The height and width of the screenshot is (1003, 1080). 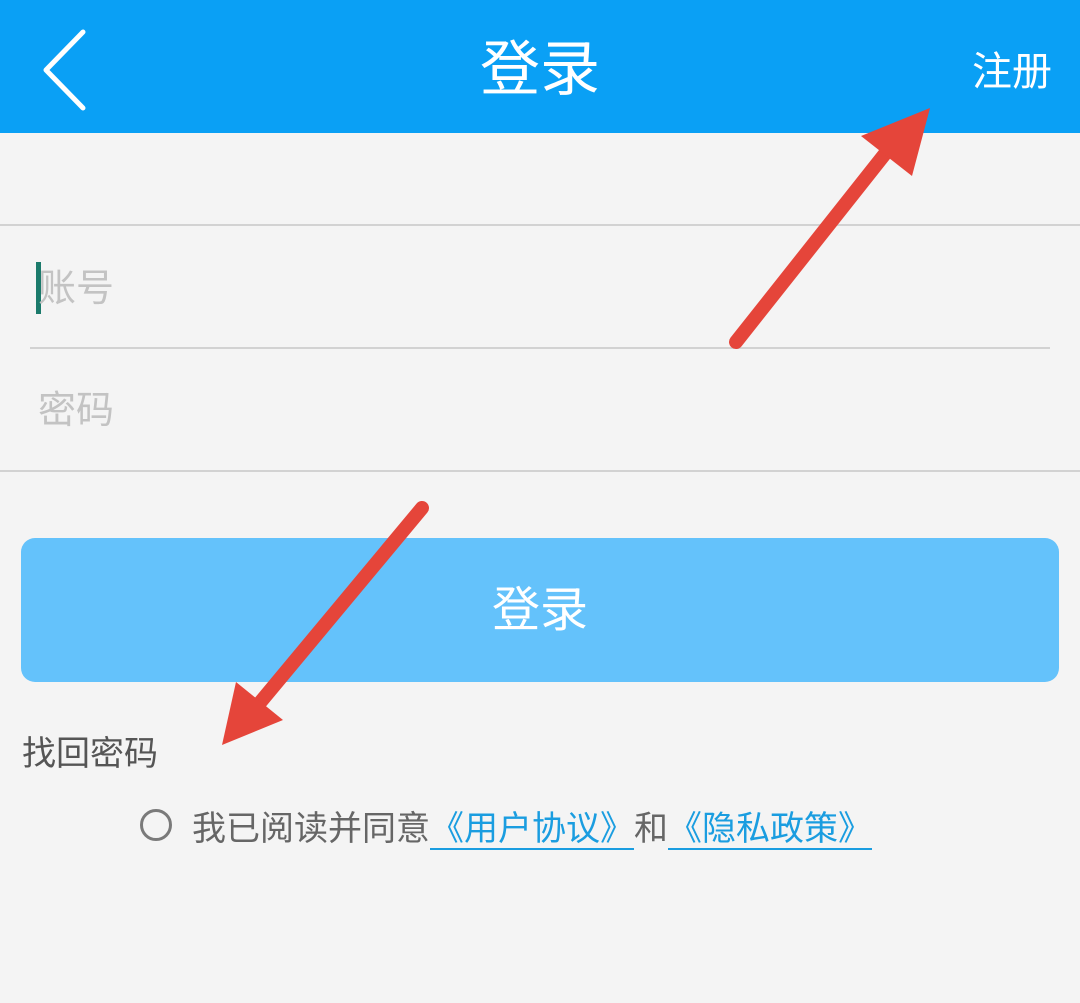 What do you see at coordinates (76, 410) in the screenshot?
I see `password-placeholder: 密码` at bounding box center [76, 410].